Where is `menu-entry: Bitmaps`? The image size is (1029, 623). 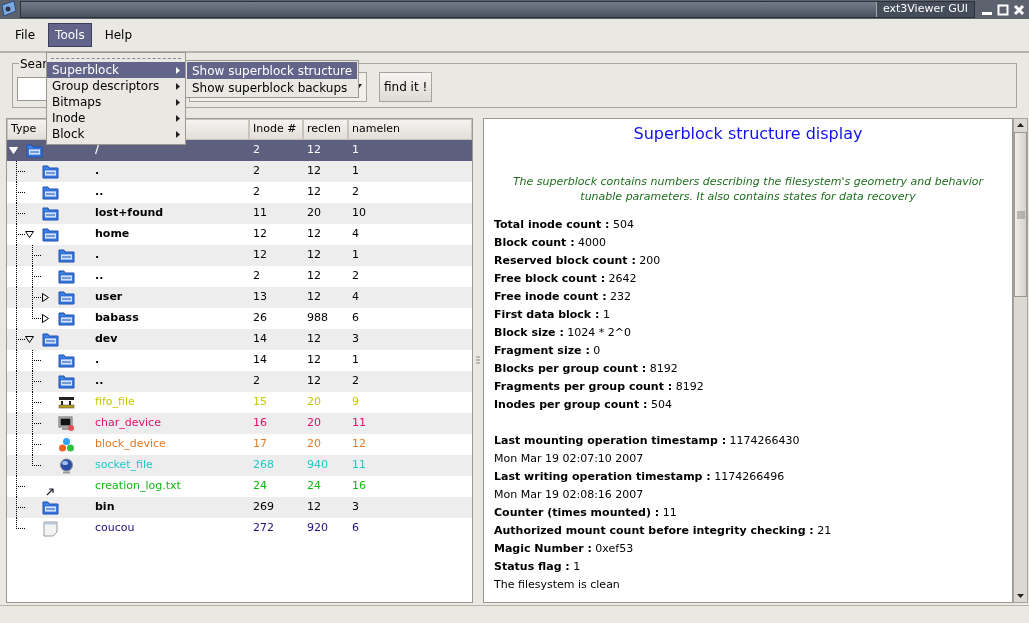
menu-entry: Bitmaps is located at coordinates (116, 102).